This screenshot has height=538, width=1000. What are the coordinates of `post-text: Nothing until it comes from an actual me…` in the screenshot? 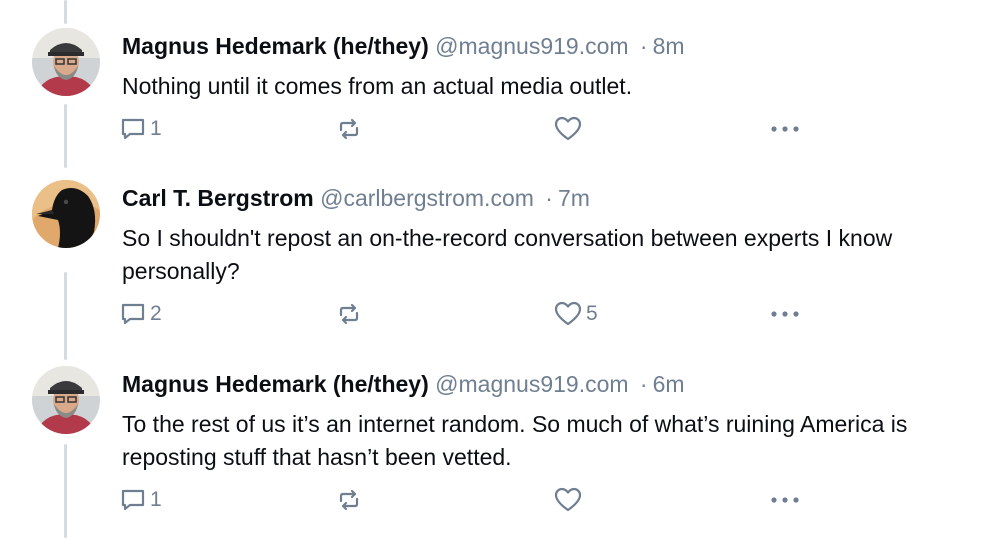 It's located at (377, 86).